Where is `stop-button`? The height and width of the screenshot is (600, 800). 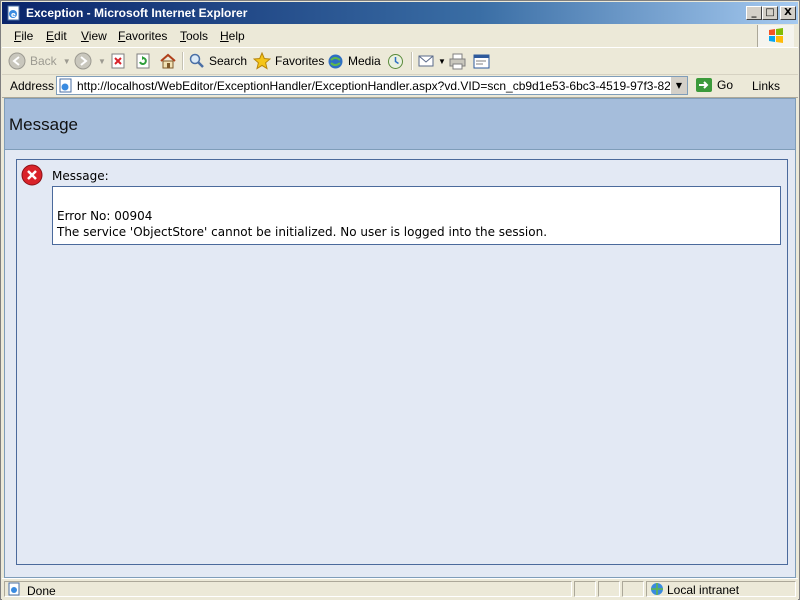 stop-button is located at coordinates (118, 61).